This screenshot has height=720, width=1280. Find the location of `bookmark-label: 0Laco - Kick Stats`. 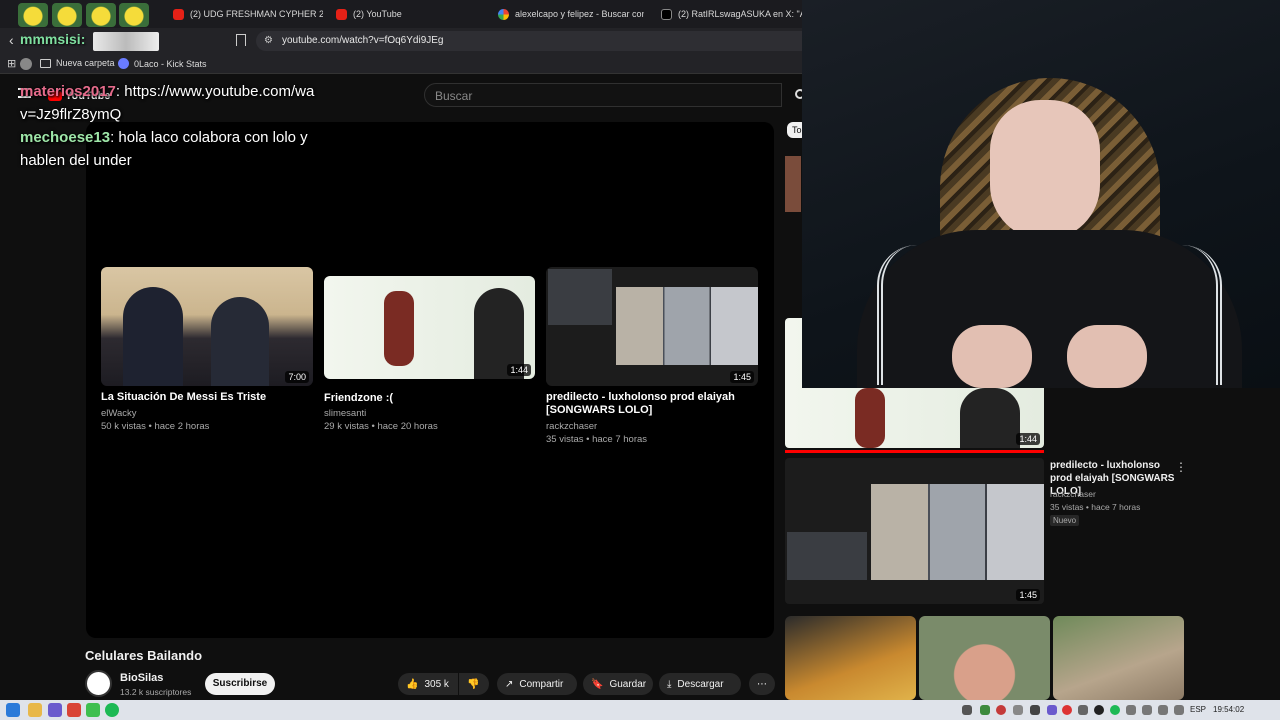

bookmark-label: 0Laco - Kick Stats is located at coordinates (170, 63).